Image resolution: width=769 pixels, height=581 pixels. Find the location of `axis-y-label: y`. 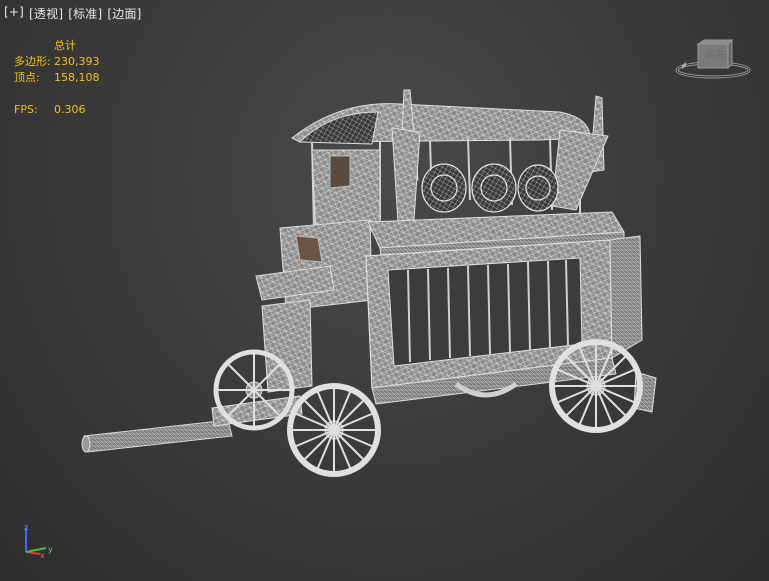

axis-y-label: y is located at coordinates (50, 549).